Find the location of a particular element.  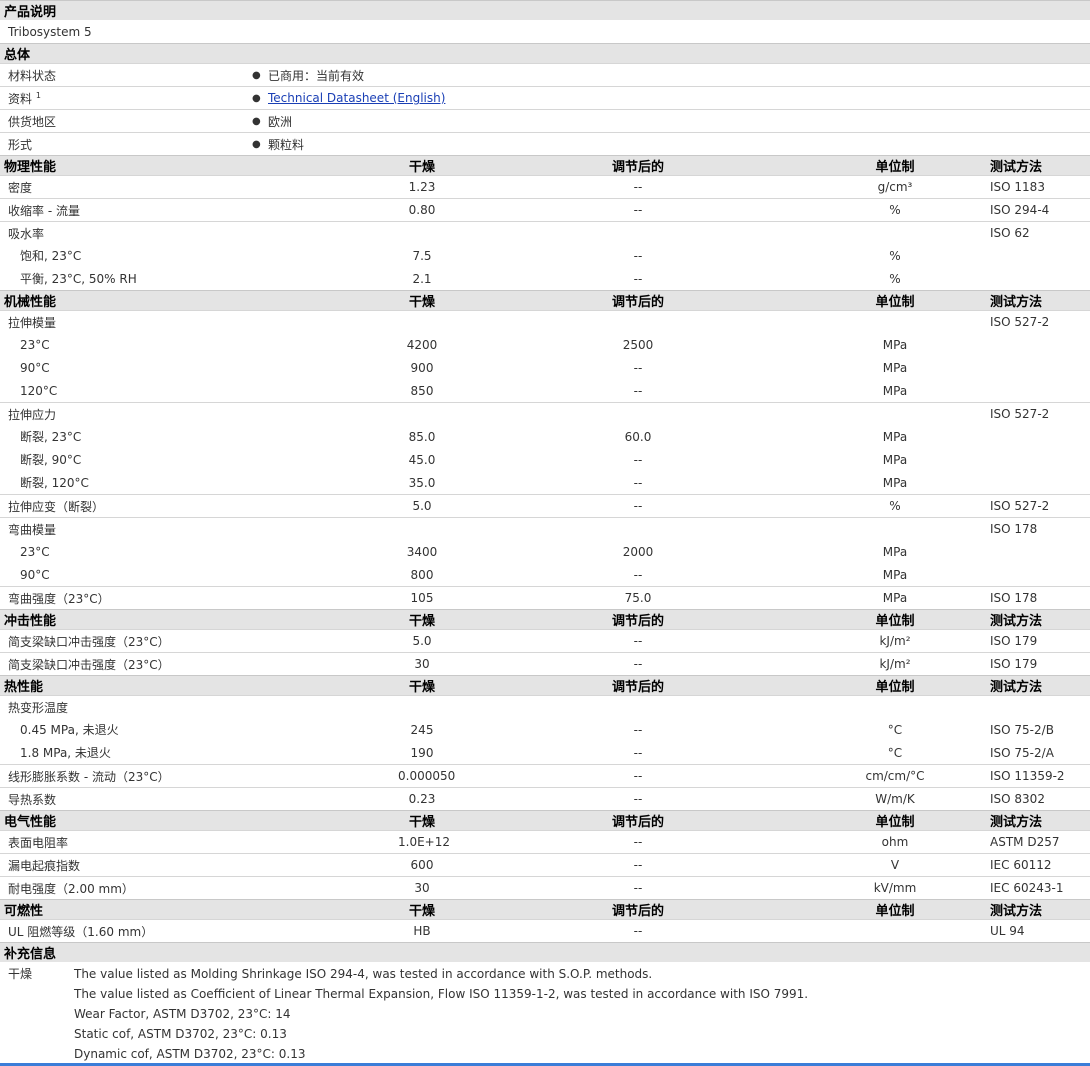

general-row: 供货地区 ● 欧洲 is located at coordinates (545, 120).